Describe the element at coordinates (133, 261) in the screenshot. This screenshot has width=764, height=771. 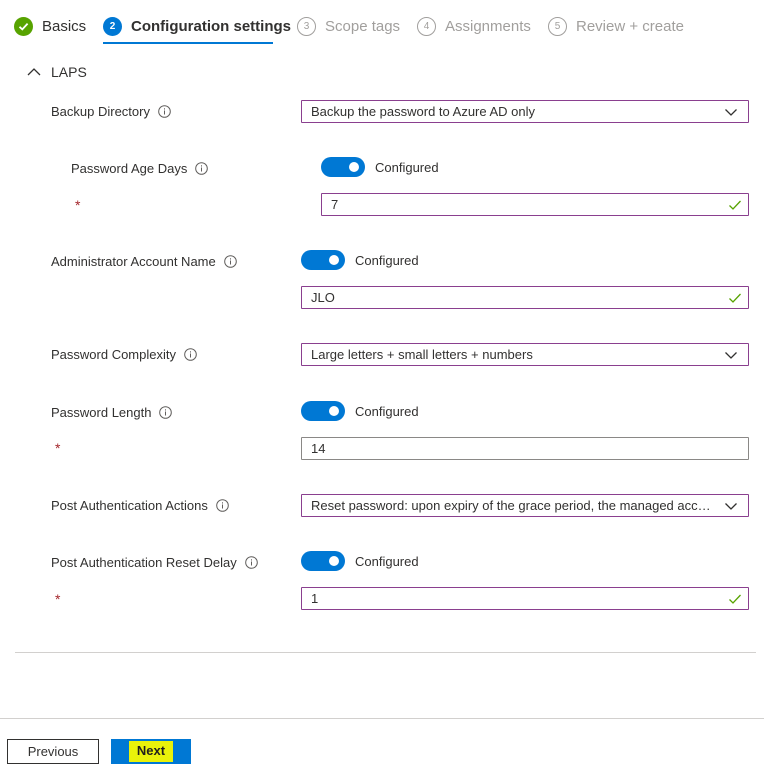
I see `admin-account-name-label: Administrator Account Name` at that location.